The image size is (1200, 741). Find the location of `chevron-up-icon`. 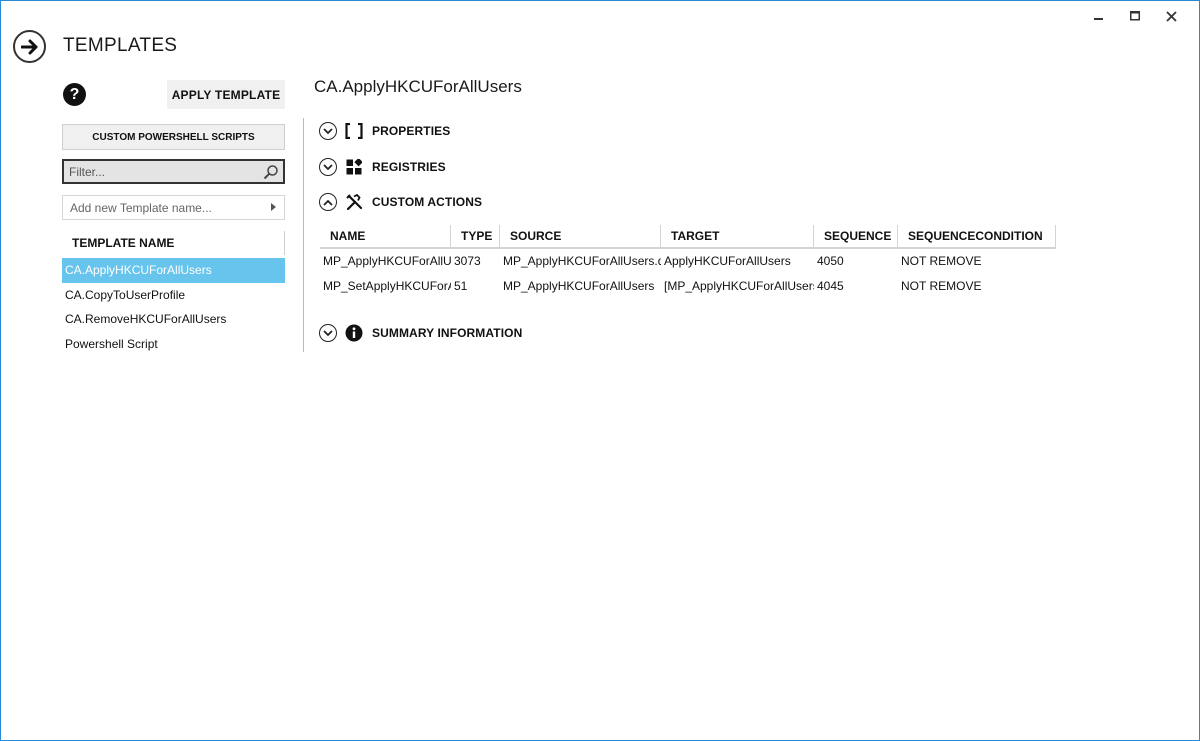

chevron-up-icon is located at coordinates (328, 202).